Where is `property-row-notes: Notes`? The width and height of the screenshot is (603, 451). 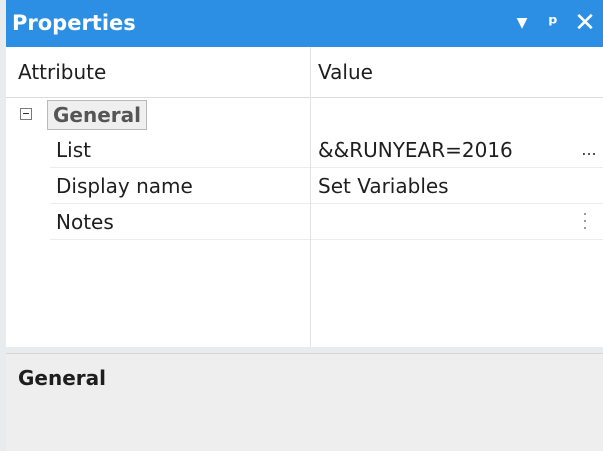 property-row-notes: Notes is located at coordinates (326, 222).